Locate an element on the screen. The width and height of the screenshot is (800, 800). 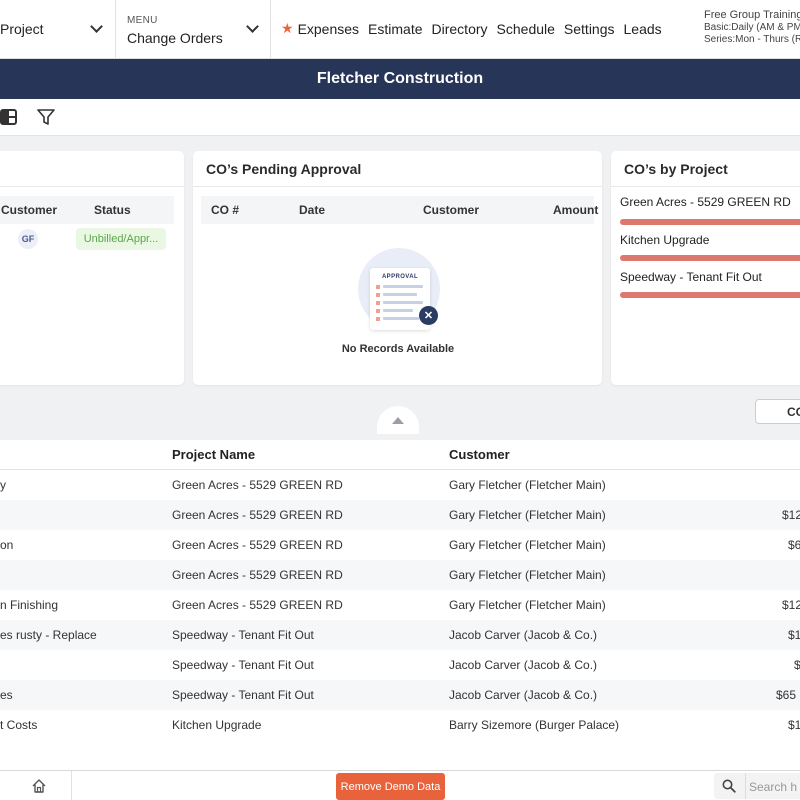
project-label: Kitchen Upgrade is located at coordinates (665, 240).